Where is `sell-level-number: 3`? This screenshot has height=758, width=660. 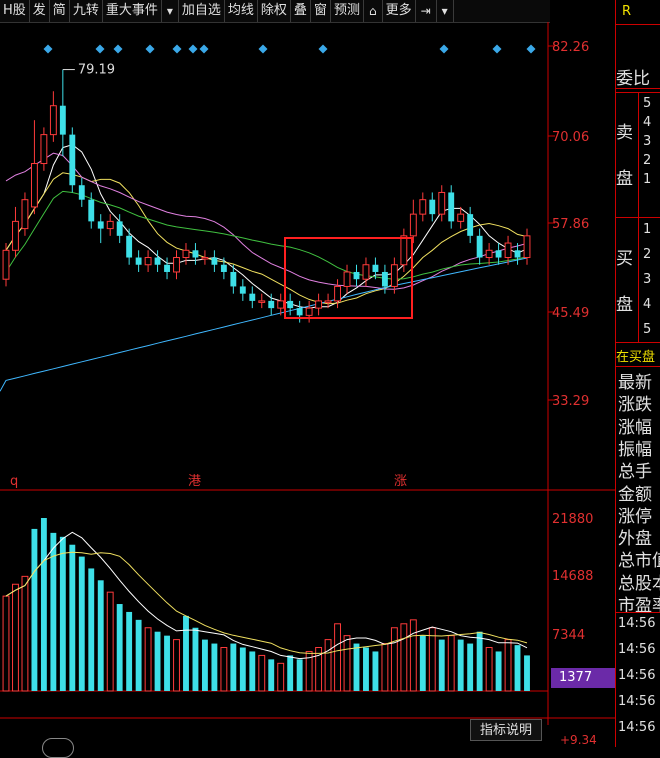 sell-level-number: 3 is located at coordinates (647, 141).